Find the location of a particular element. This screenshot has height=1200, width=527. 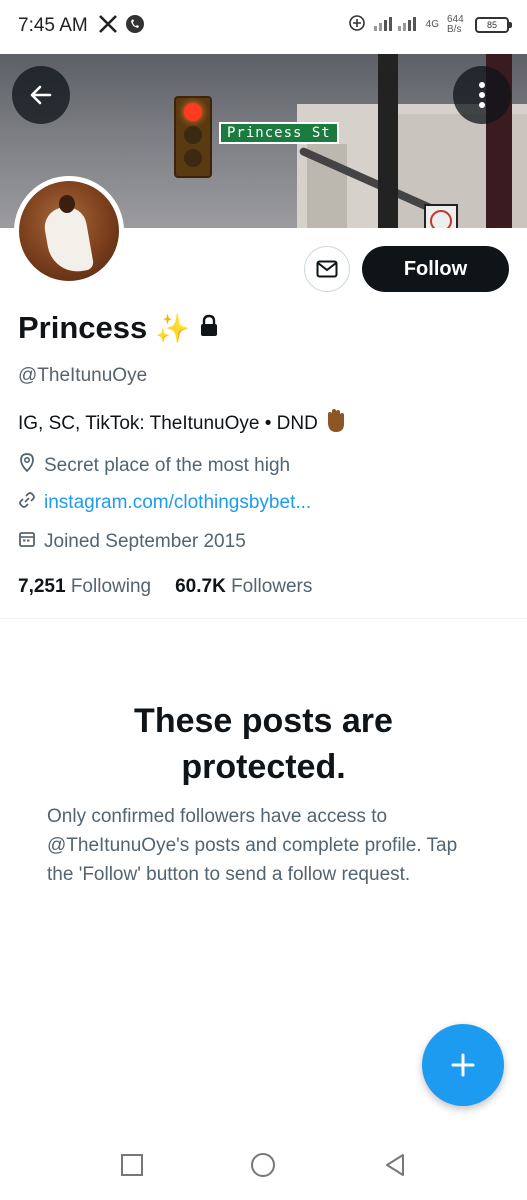

following-label: Following is located at coordinates (111, 586).